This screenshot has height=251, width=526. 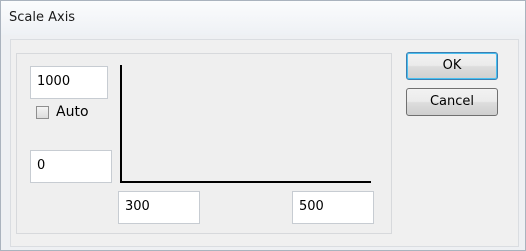 I want to click on cancel-button: Cancel, so click(x=452, y=102).